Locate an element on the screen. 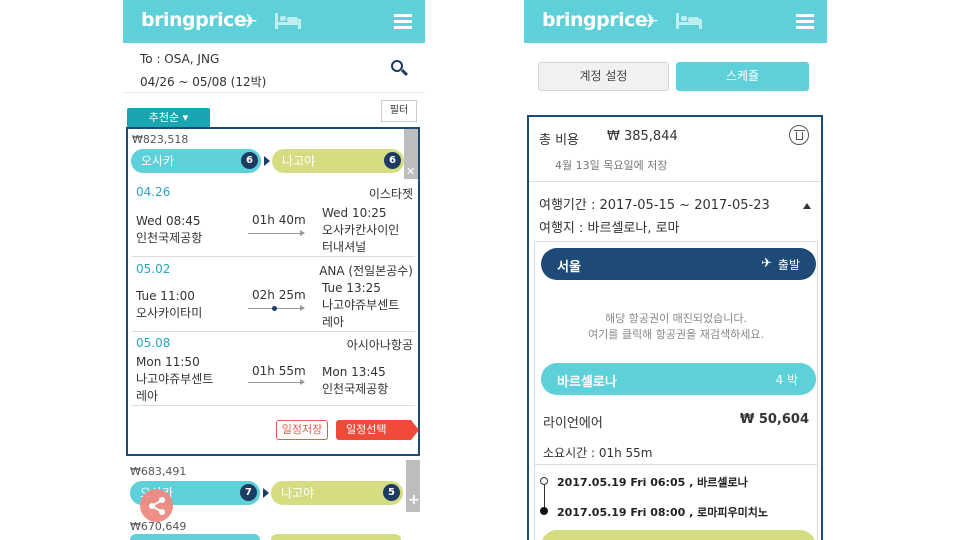 The image size is (960, 540). timeline-end-dot is located at coordinates (544, 511).